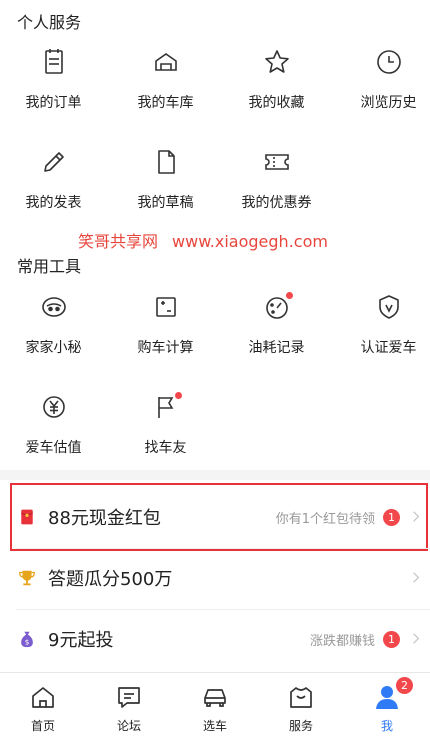  Describe the element at coordinates (165, 448) in the screenshot. I see `find-friends-label: 找车友` at that location.